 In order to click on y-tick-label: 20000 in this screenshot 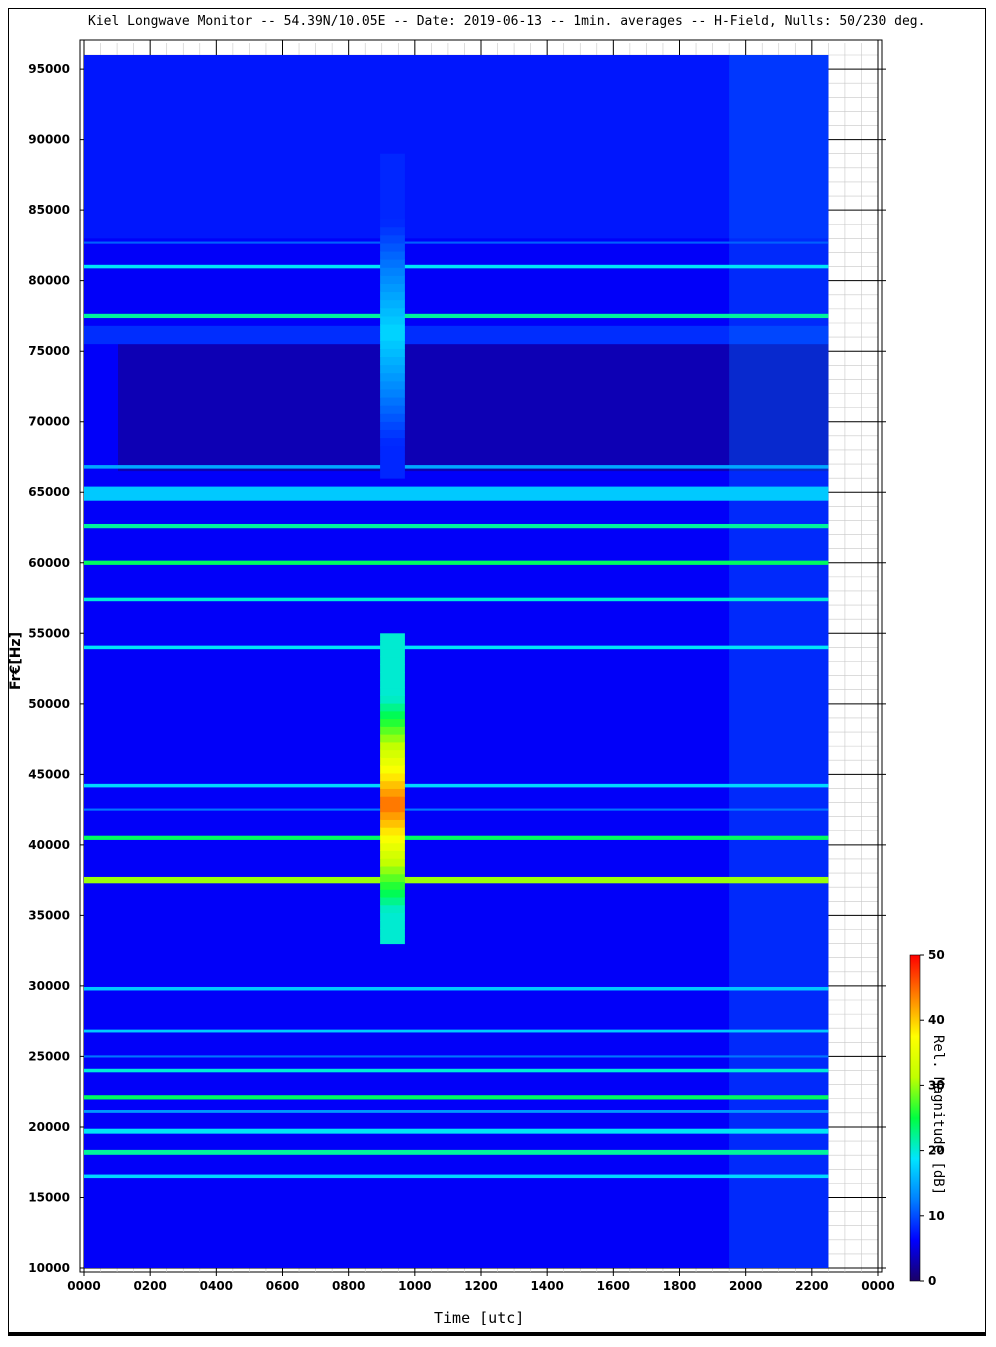, I will do `click(49, 1127)`.